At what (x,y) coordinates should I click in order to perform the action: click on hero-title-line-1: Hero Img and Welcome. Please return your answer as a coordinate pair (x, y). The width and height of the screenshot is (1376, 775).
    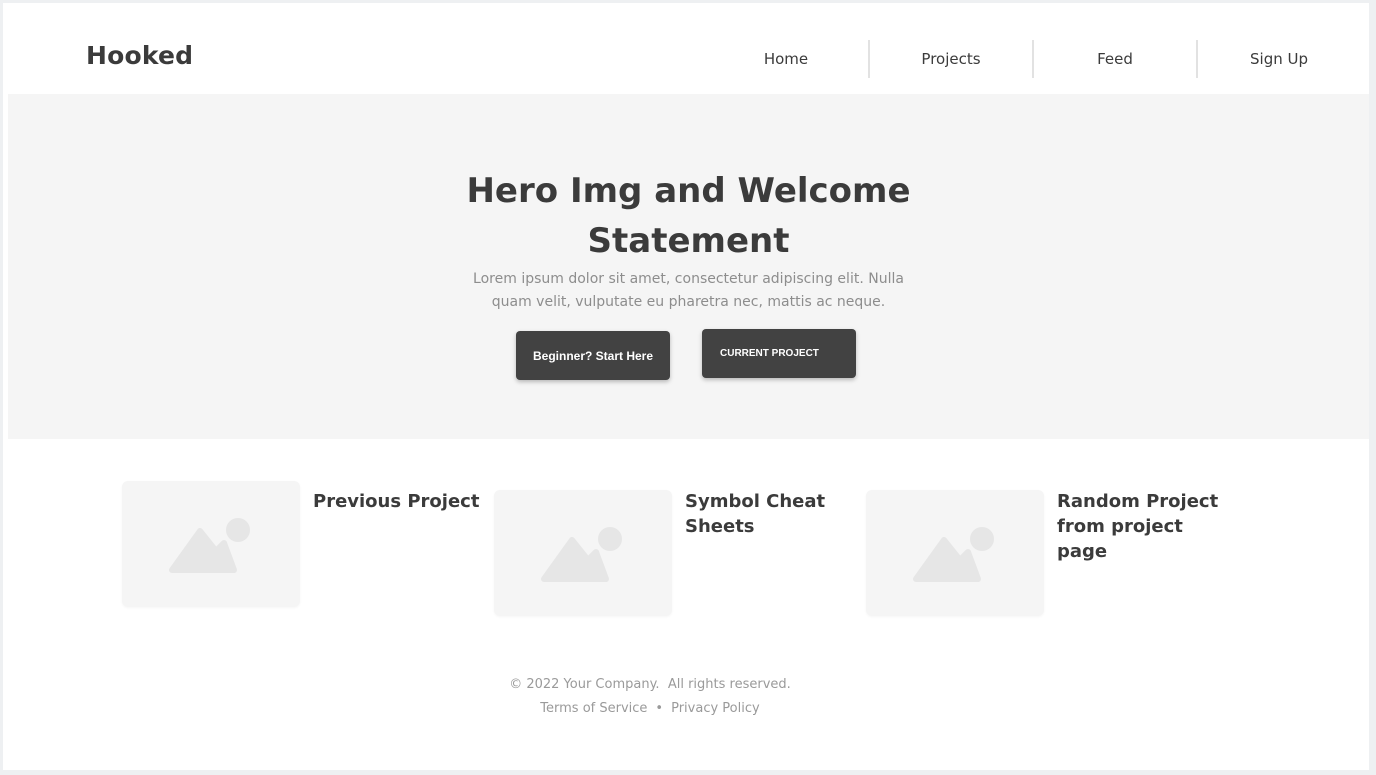
    Looking at the image, I should click on (688, 191).